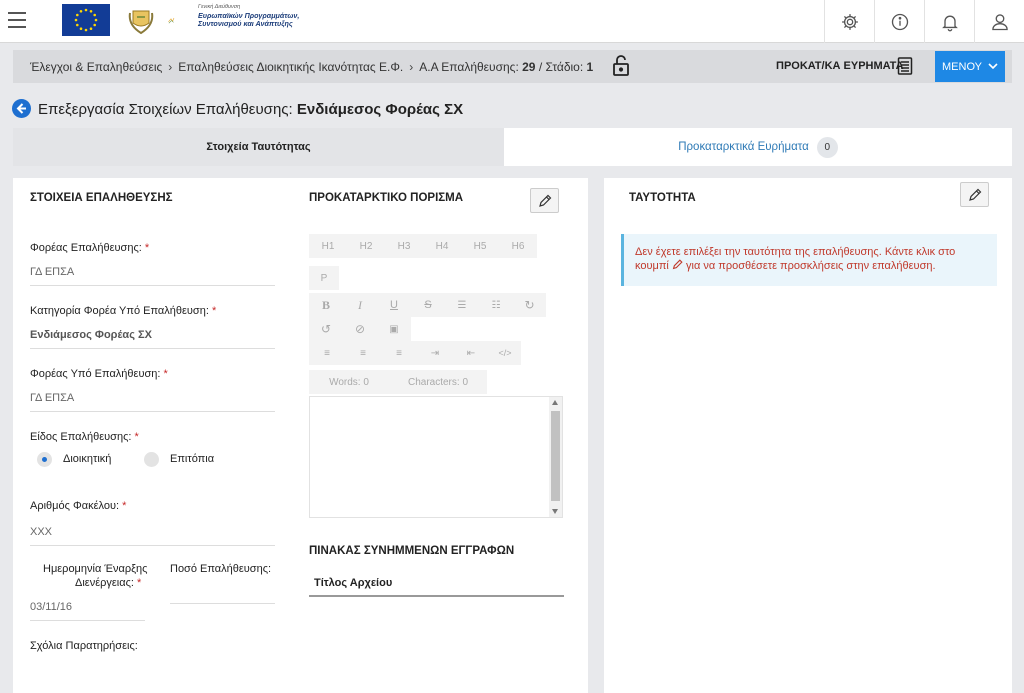 The height and width of the screenshot is (693, 1024). What do you see at coordinates (436, 583) in the screenshot?
I see `attachments-table-header: Τίτλος Αρχείου` at bounding box center [436, 583].